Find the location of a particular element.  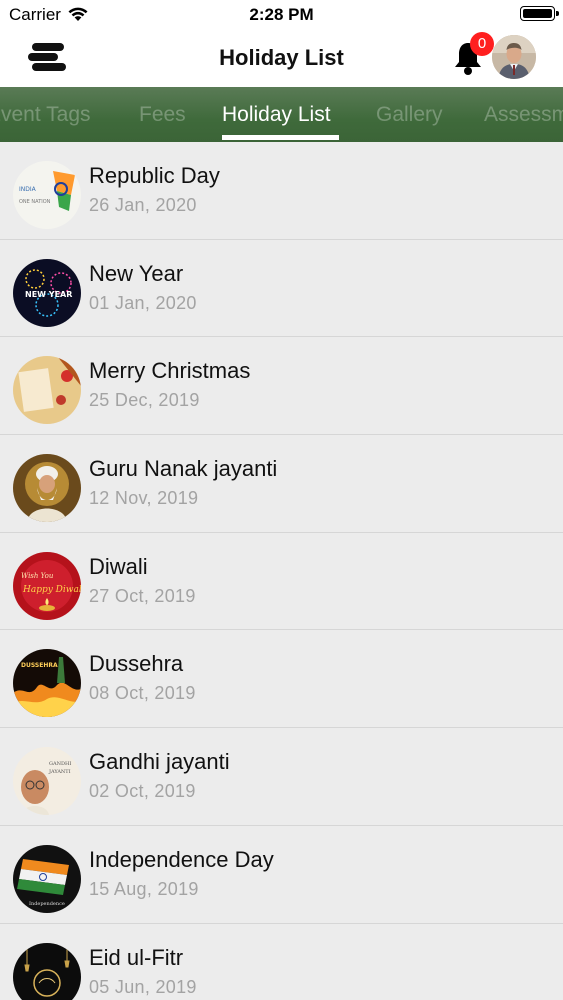

christmas-image is located at coordinates (47, 390).